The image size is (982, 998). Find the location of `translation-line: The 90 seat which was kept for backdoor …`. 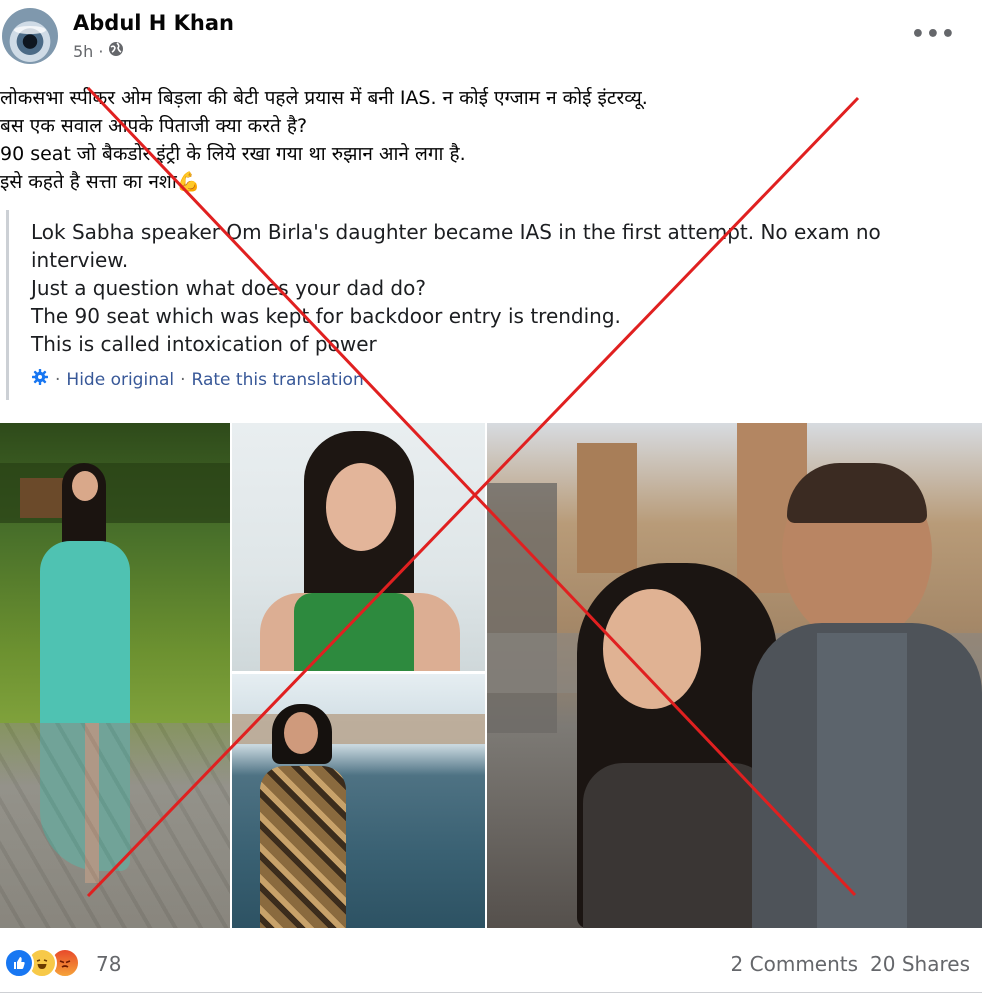

translation-line: The 90 seat which was kept for backdoor … is located at coordinates (326, 316).